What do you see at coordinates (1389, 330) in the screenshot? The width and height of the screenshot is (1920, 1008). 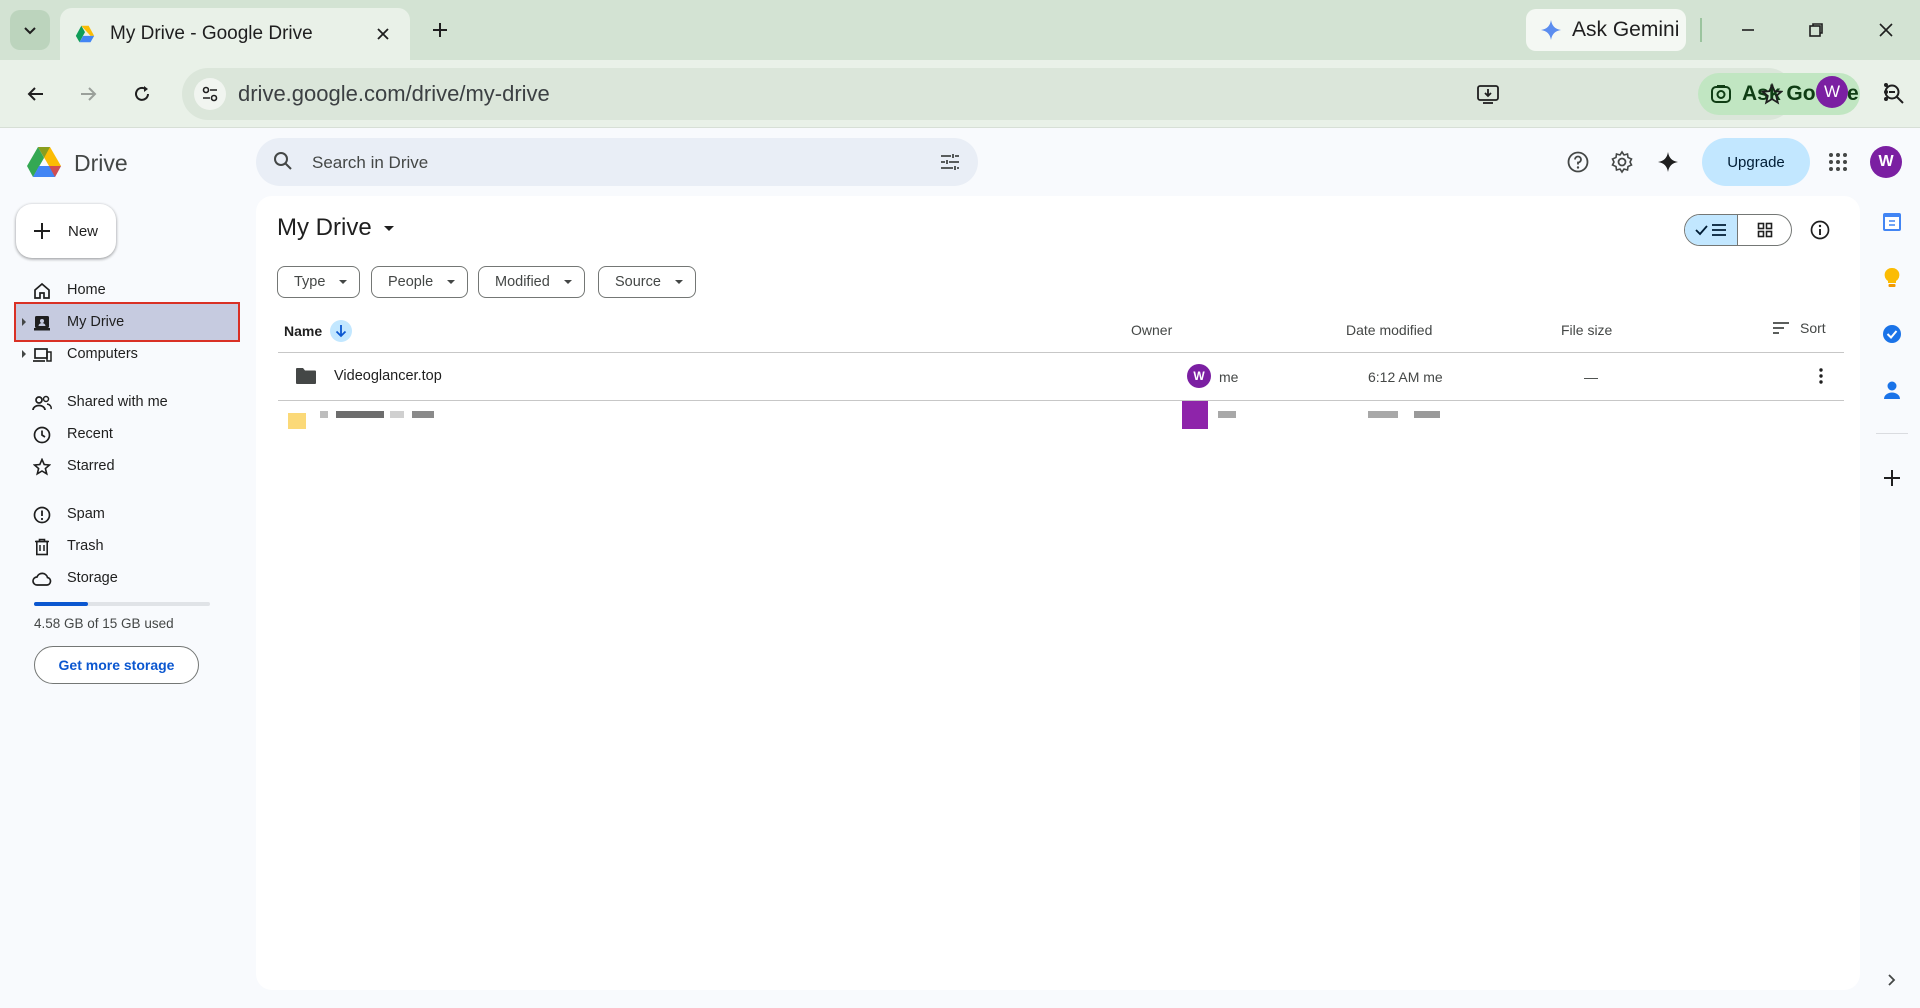 I see `column-header-date-modified: Date modified` at bounding box center [1389, 330].